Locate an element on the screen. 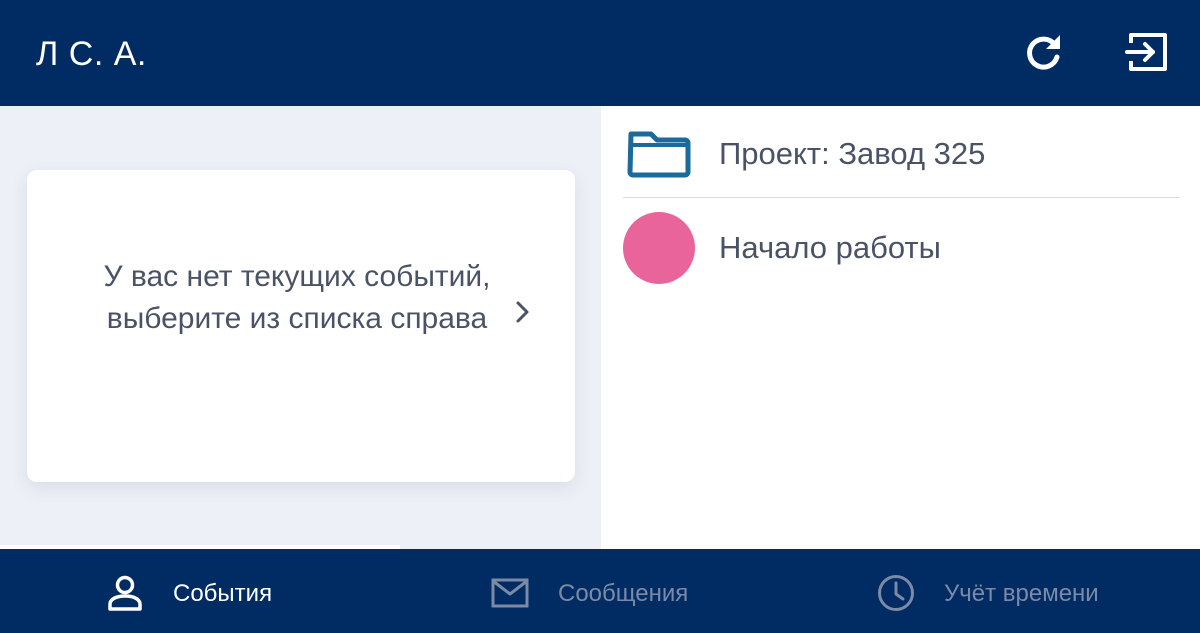  project-row: Проект: Завод 325 is located at coordinates (901, 152).